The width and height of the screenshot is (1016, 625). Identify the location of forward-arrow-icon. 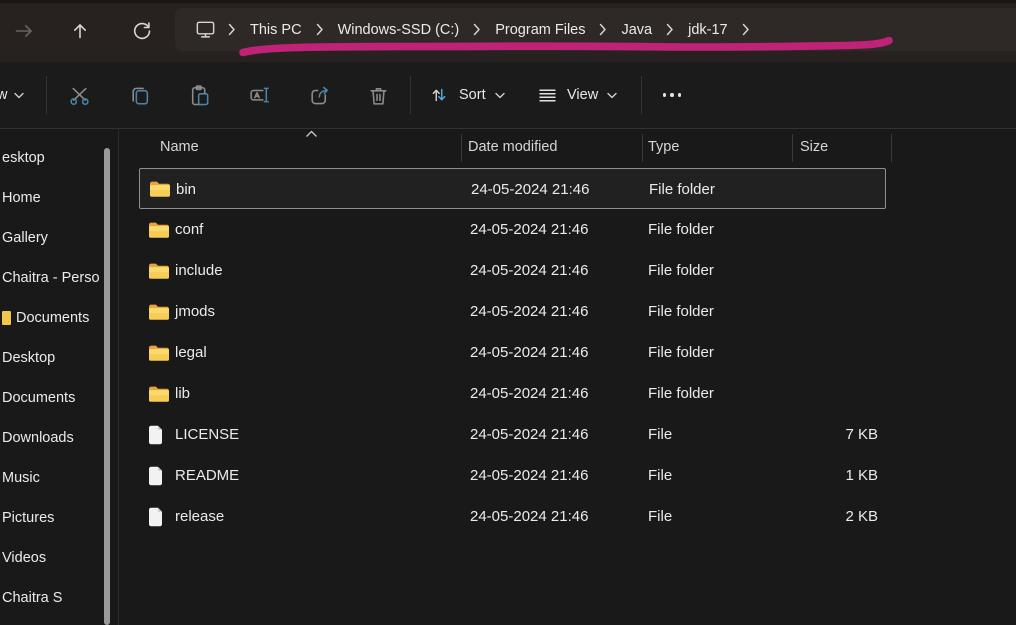
(24, 31).